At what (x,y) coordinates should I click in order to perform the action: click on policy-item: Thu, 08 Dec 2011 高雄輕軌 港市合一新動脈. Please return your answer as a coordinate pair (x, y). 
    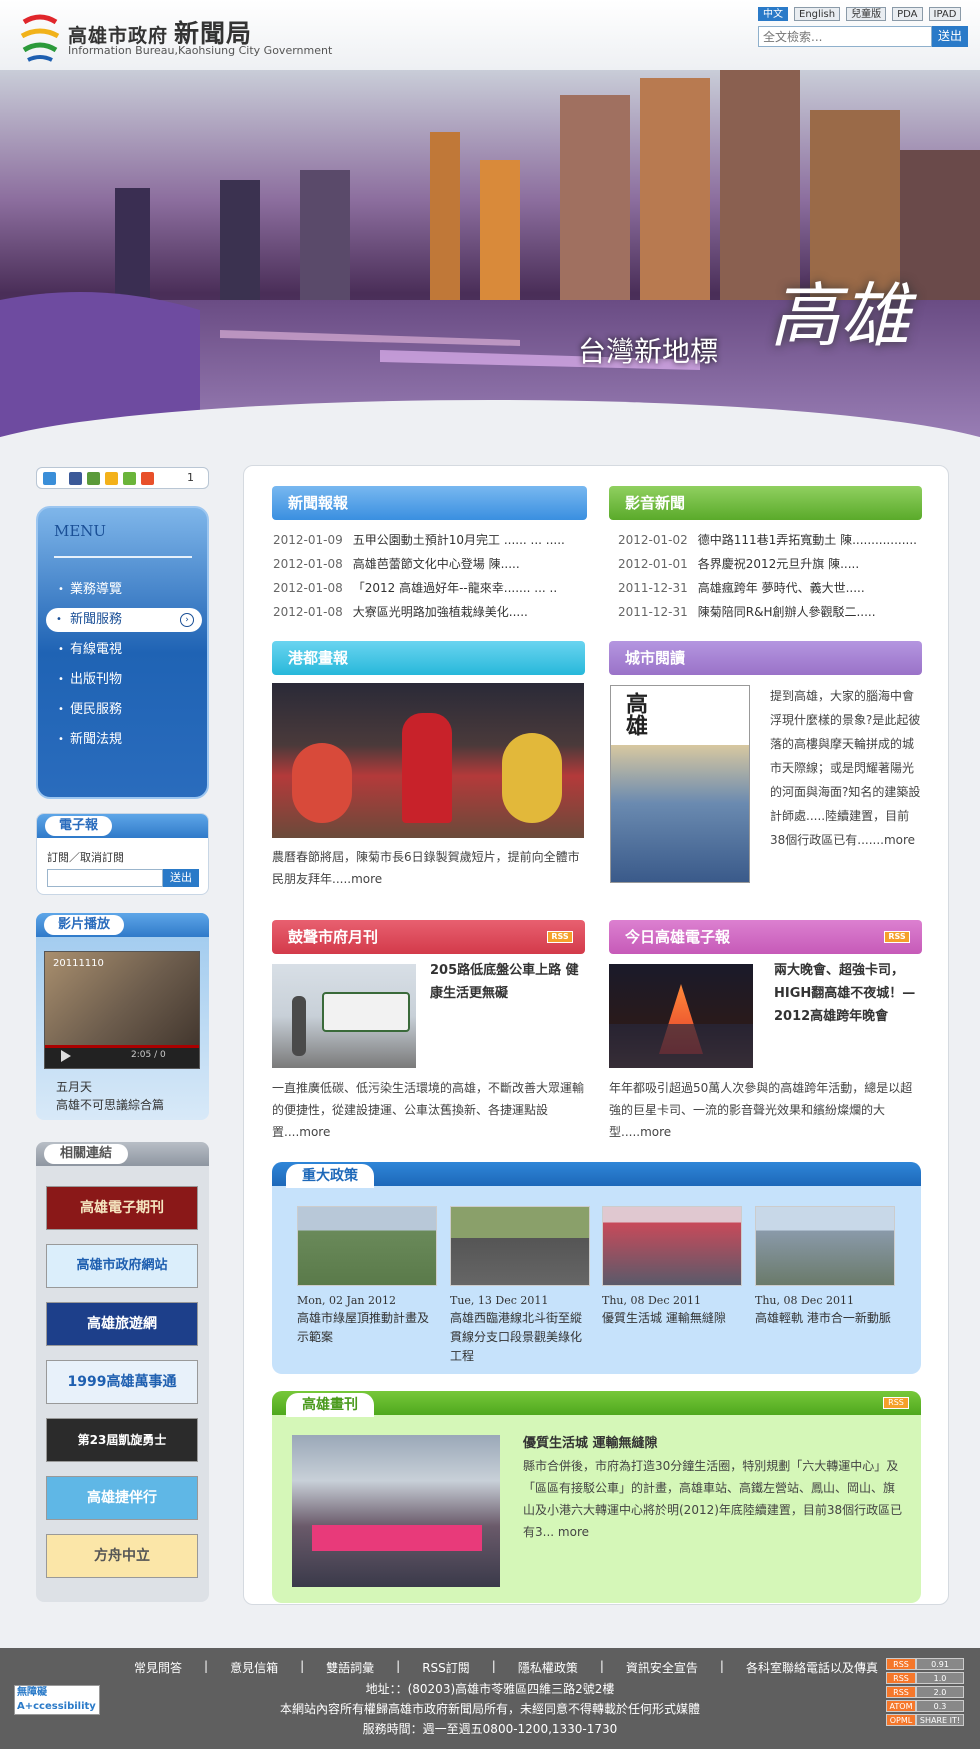
    Looking at the image, I should click on (825, 1267).